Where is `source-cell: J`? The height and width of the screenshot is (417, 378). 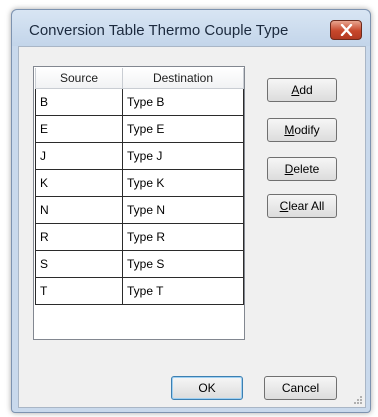
source-cell: J is located at coordinates (79, 155).